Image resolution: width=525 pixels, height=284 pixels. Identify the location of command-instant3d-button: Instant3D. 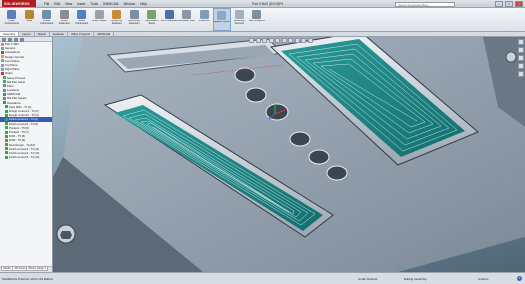
(205, 19).